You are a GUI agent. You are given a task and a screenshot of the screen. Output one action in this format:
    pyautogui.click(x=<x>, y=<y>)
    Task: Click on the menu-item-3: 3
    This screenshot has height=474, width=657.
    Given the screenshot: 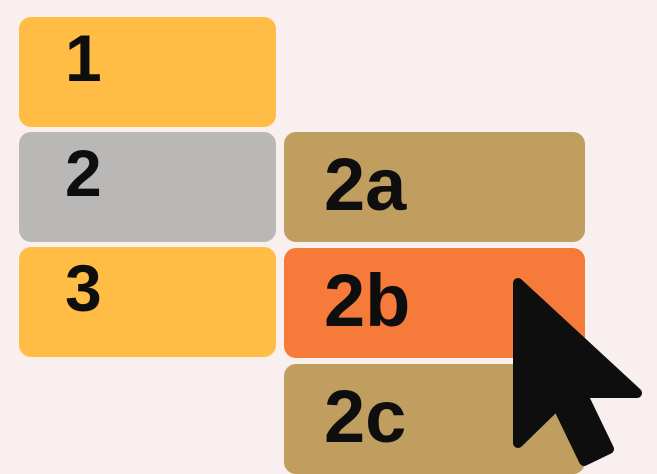 What is the action you would take?
    pyautogui.click(x=147, y=302)
    